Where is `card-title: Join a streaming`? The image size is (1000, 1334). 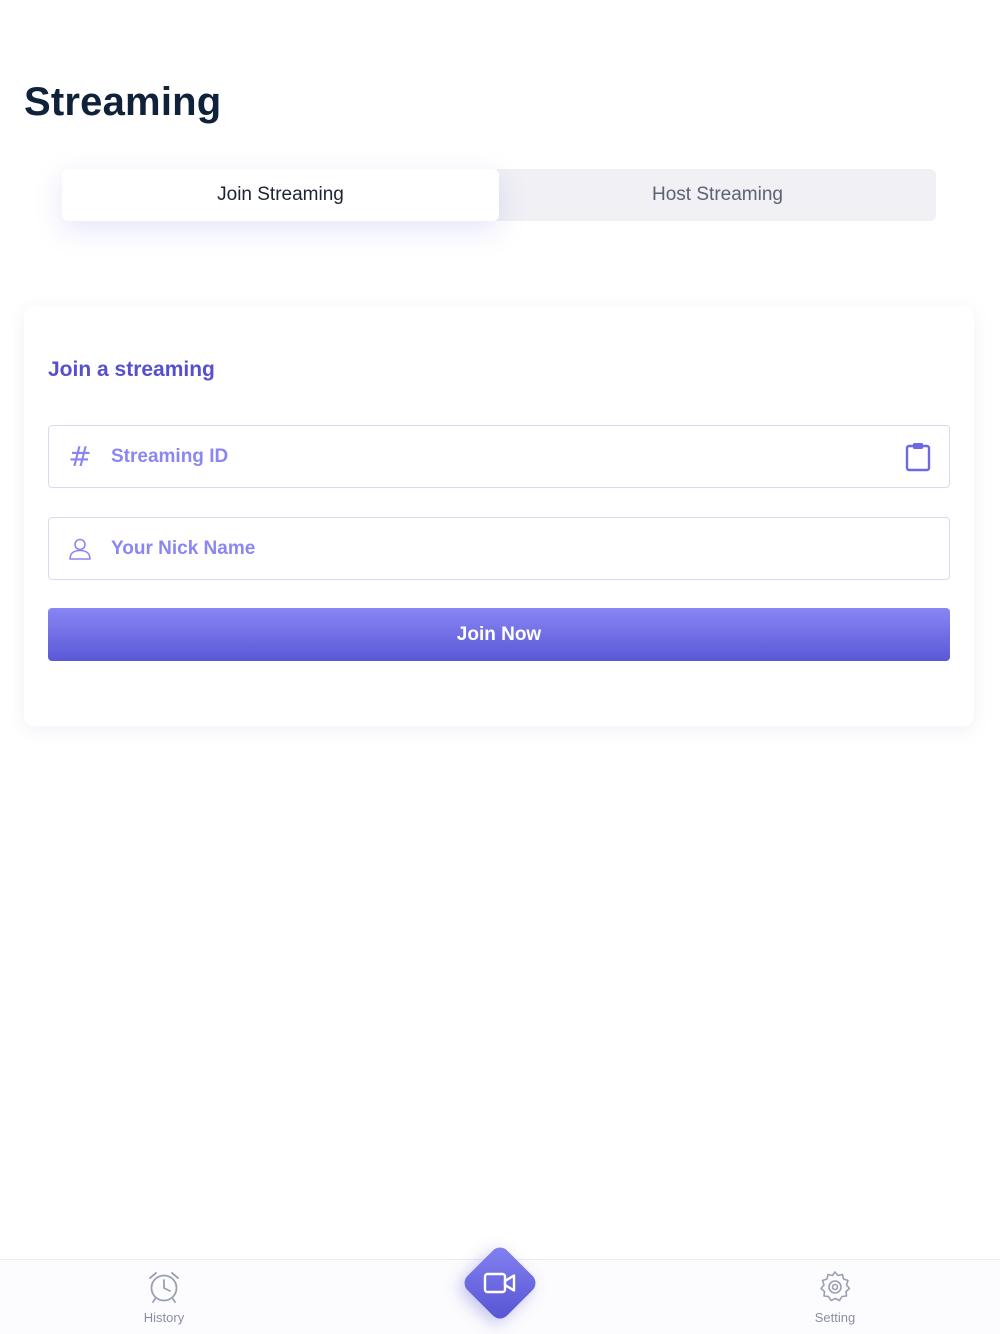 card-title: Join a streaming is located at coordinates (131, 369).